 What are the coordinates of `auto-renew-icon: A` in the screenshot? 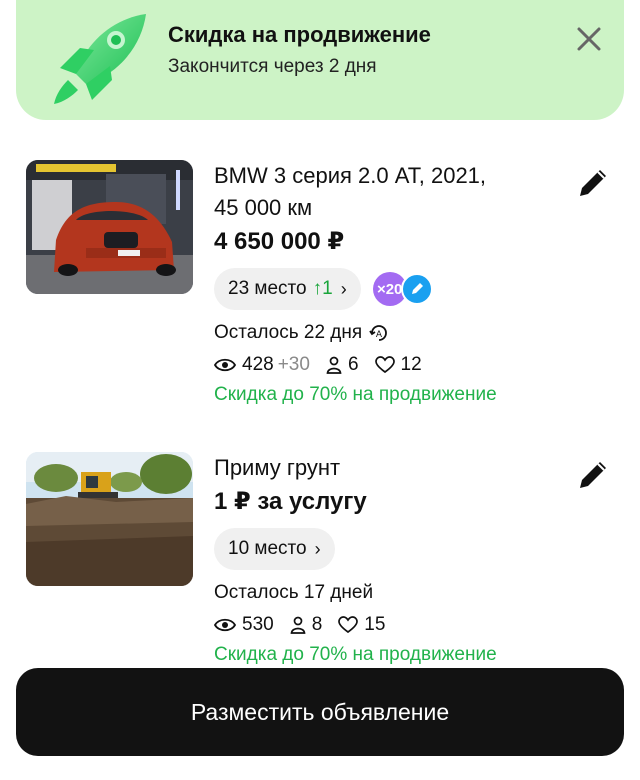 It's located at (378, 333).